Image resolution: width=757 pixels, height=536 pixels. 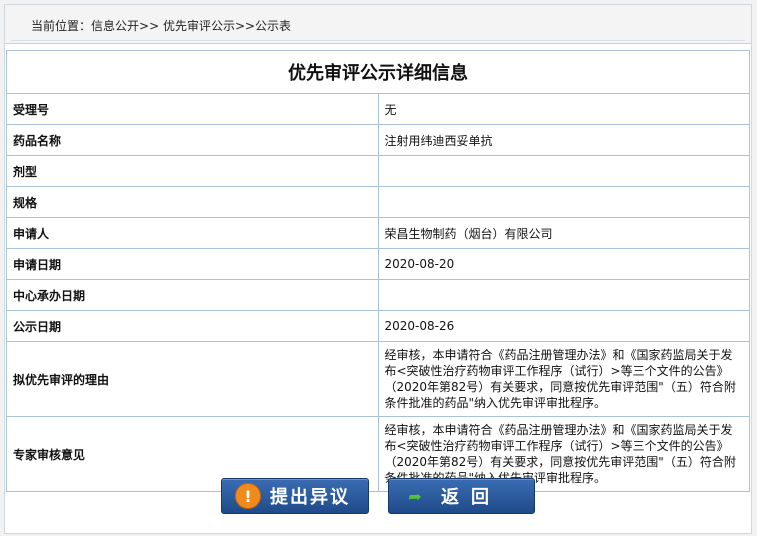 What do you see at coordinates (61, 26) in the screenshot?
I see `breadcrumb-prefix: 当前位置：` at bounding box center [61, 26].